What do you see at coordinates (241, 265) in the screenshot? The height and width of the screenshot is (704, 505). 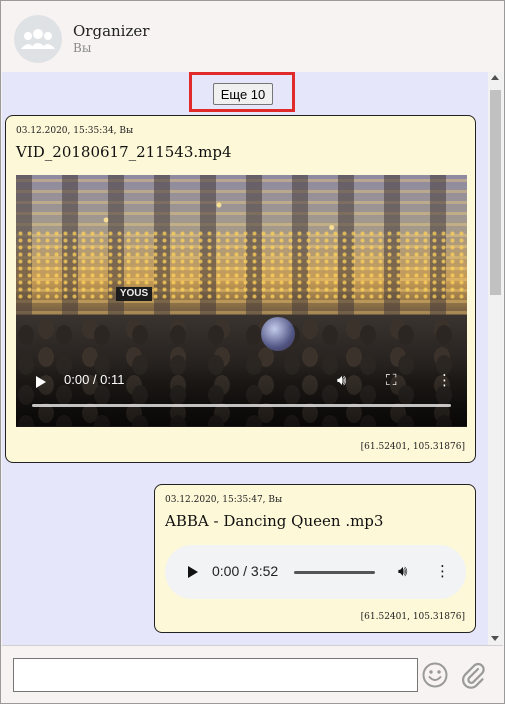 I see `video-frame-lights` at bounding box center [241, 265].